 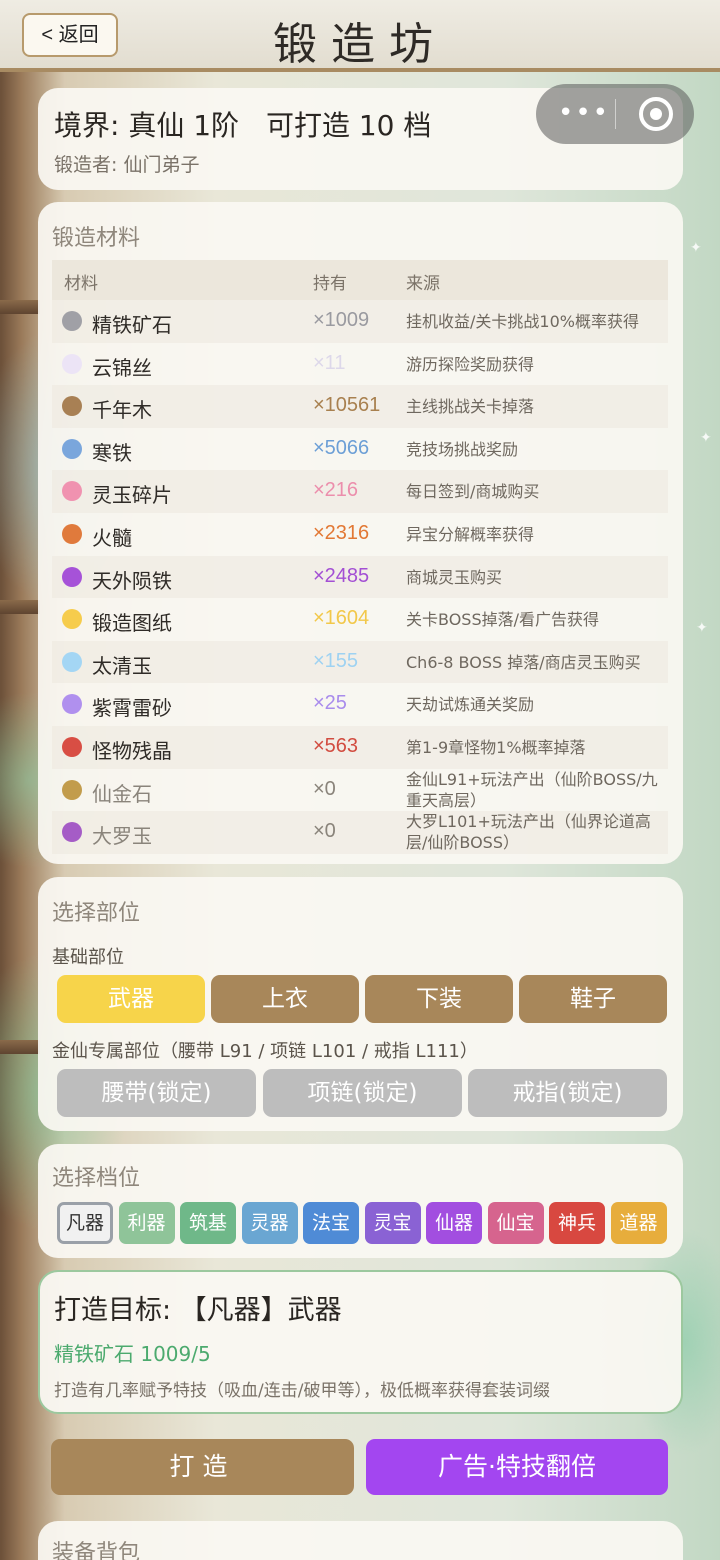 What do you see at coordinates (324, 788) in the screenshot?
I see `material-quantity: ×0` at bounding box center [324, 788].